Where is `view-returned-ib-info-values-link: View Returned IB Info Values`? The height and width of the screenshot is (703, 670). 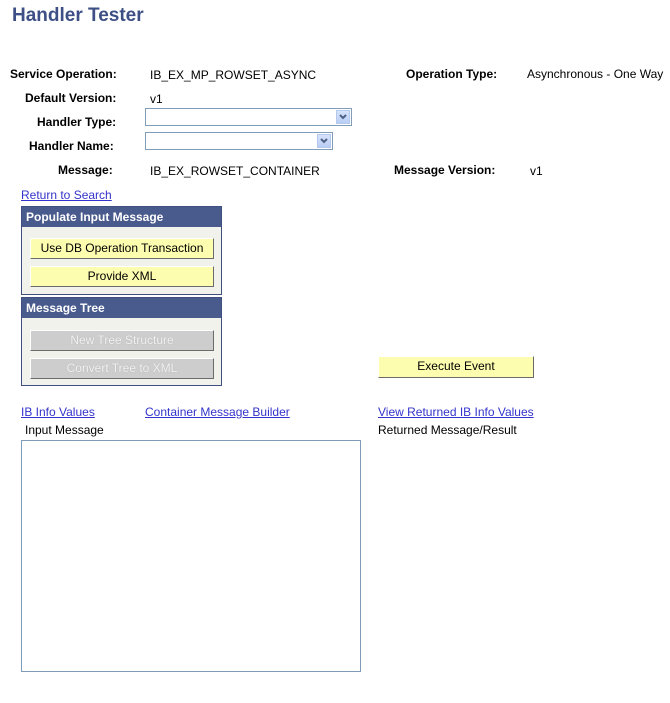
view-returned-ib-info-values-link: View Returned IB Info Values is located at coordinates (456, 412).